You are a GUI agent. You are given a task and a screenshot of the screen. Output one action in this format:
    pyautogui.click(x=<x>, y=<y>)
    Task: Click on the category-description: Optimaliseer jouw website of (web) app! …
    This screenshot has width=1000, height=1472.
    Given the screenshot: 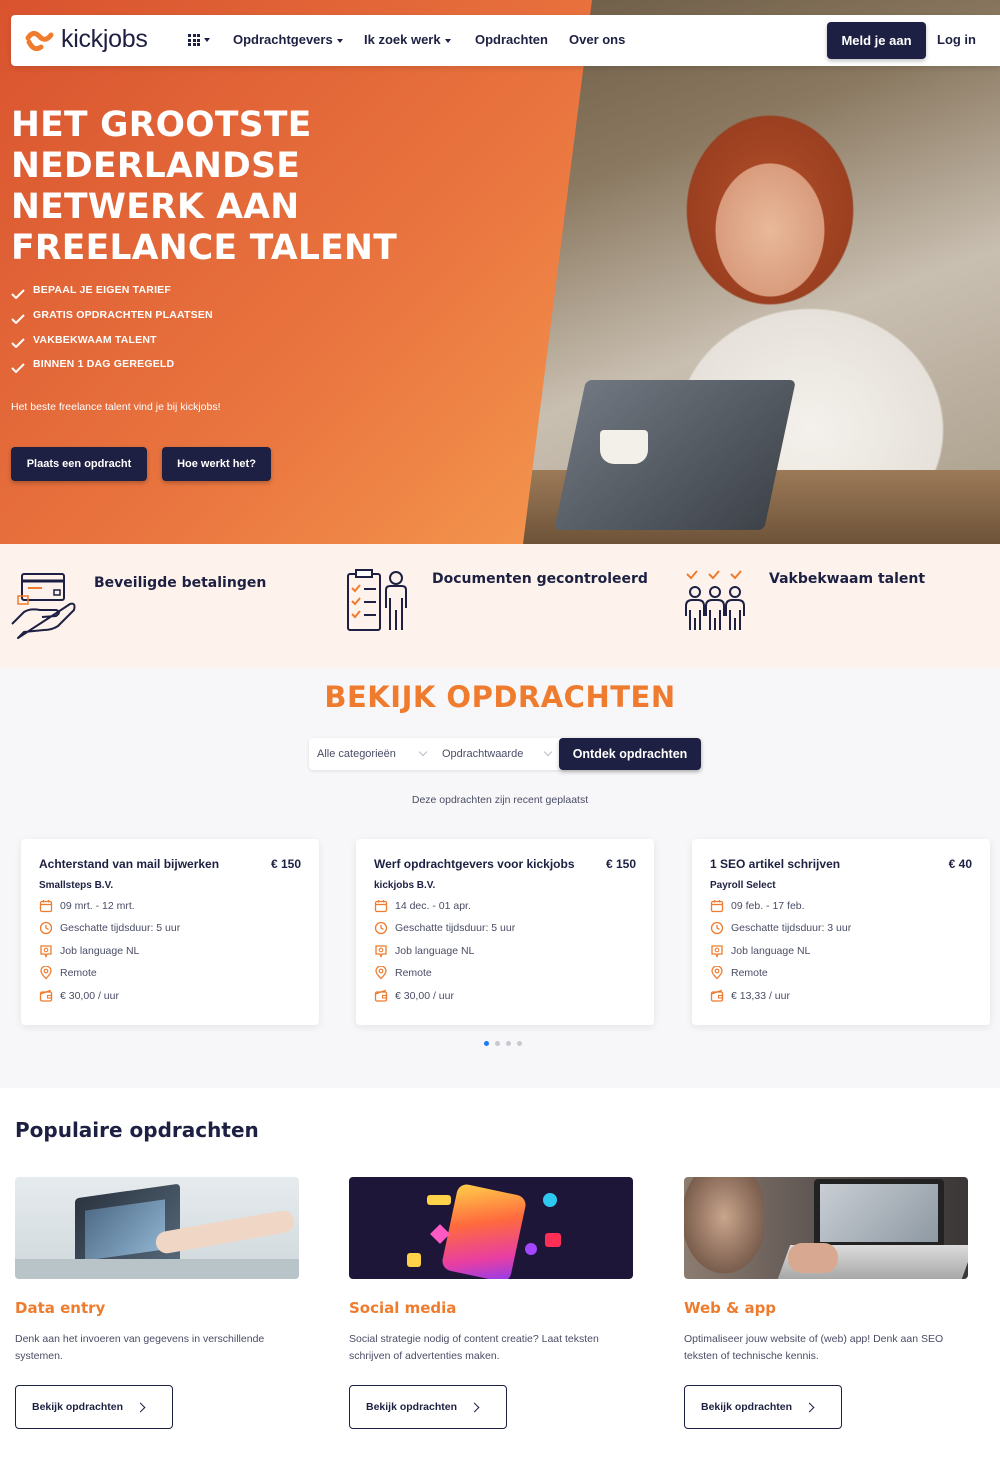 What is the action you would take?
    pyautogui.click(x=814, y=1347)
    